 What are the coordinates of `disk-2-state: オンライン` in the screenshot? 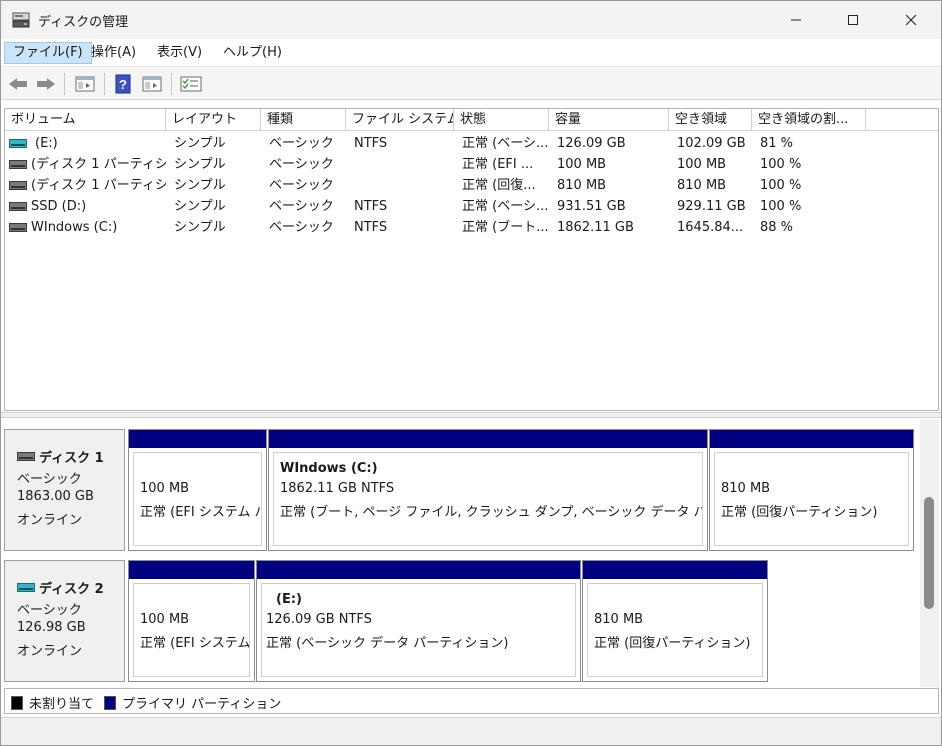 It's located at (50, 651).